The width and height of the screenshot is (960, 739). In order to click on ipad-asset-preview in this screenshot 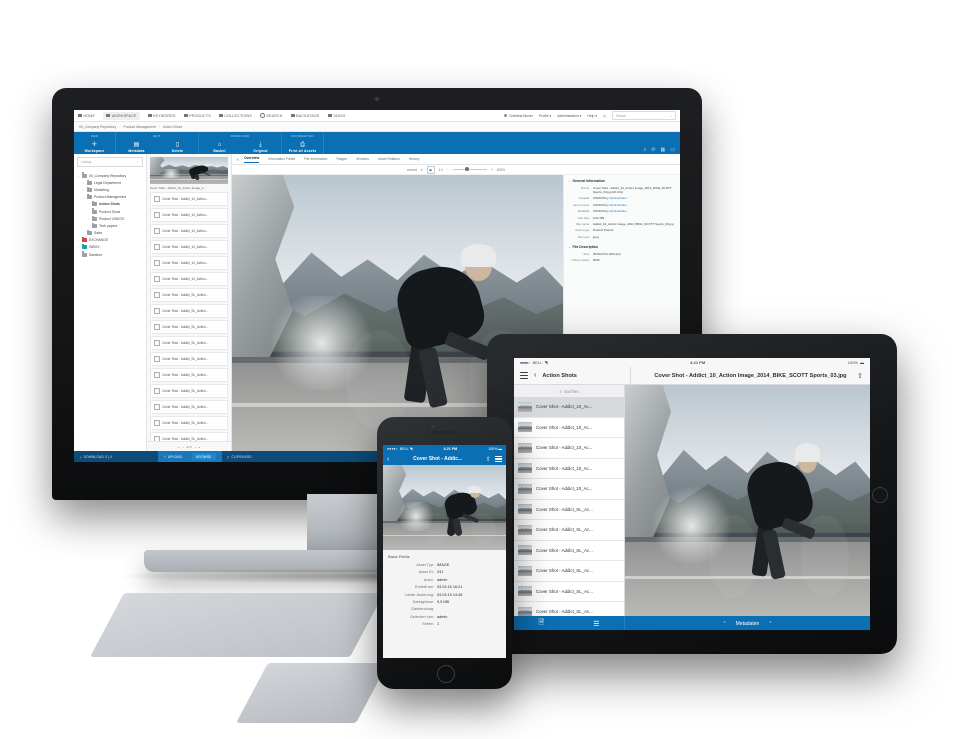, I will do `click(747, 500)`.